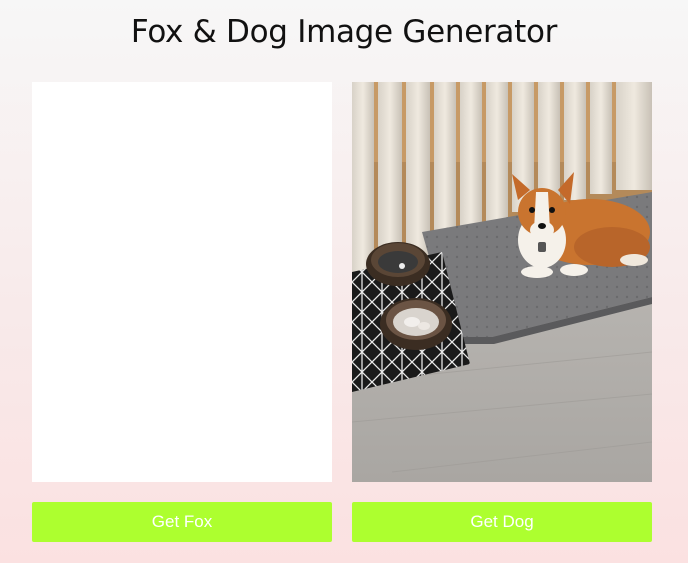  Describe the element at coordinates (344, 32) in the screenshot. I see `page-title: Fox & Dog Image Generator` at that location.